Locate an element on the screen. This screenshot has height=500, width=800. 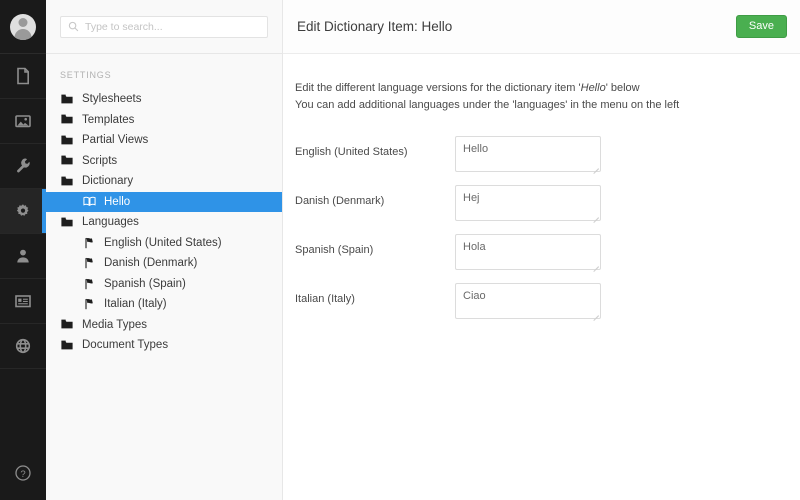
tree-node-label: Dictionary is located at coordinates (108, 181).